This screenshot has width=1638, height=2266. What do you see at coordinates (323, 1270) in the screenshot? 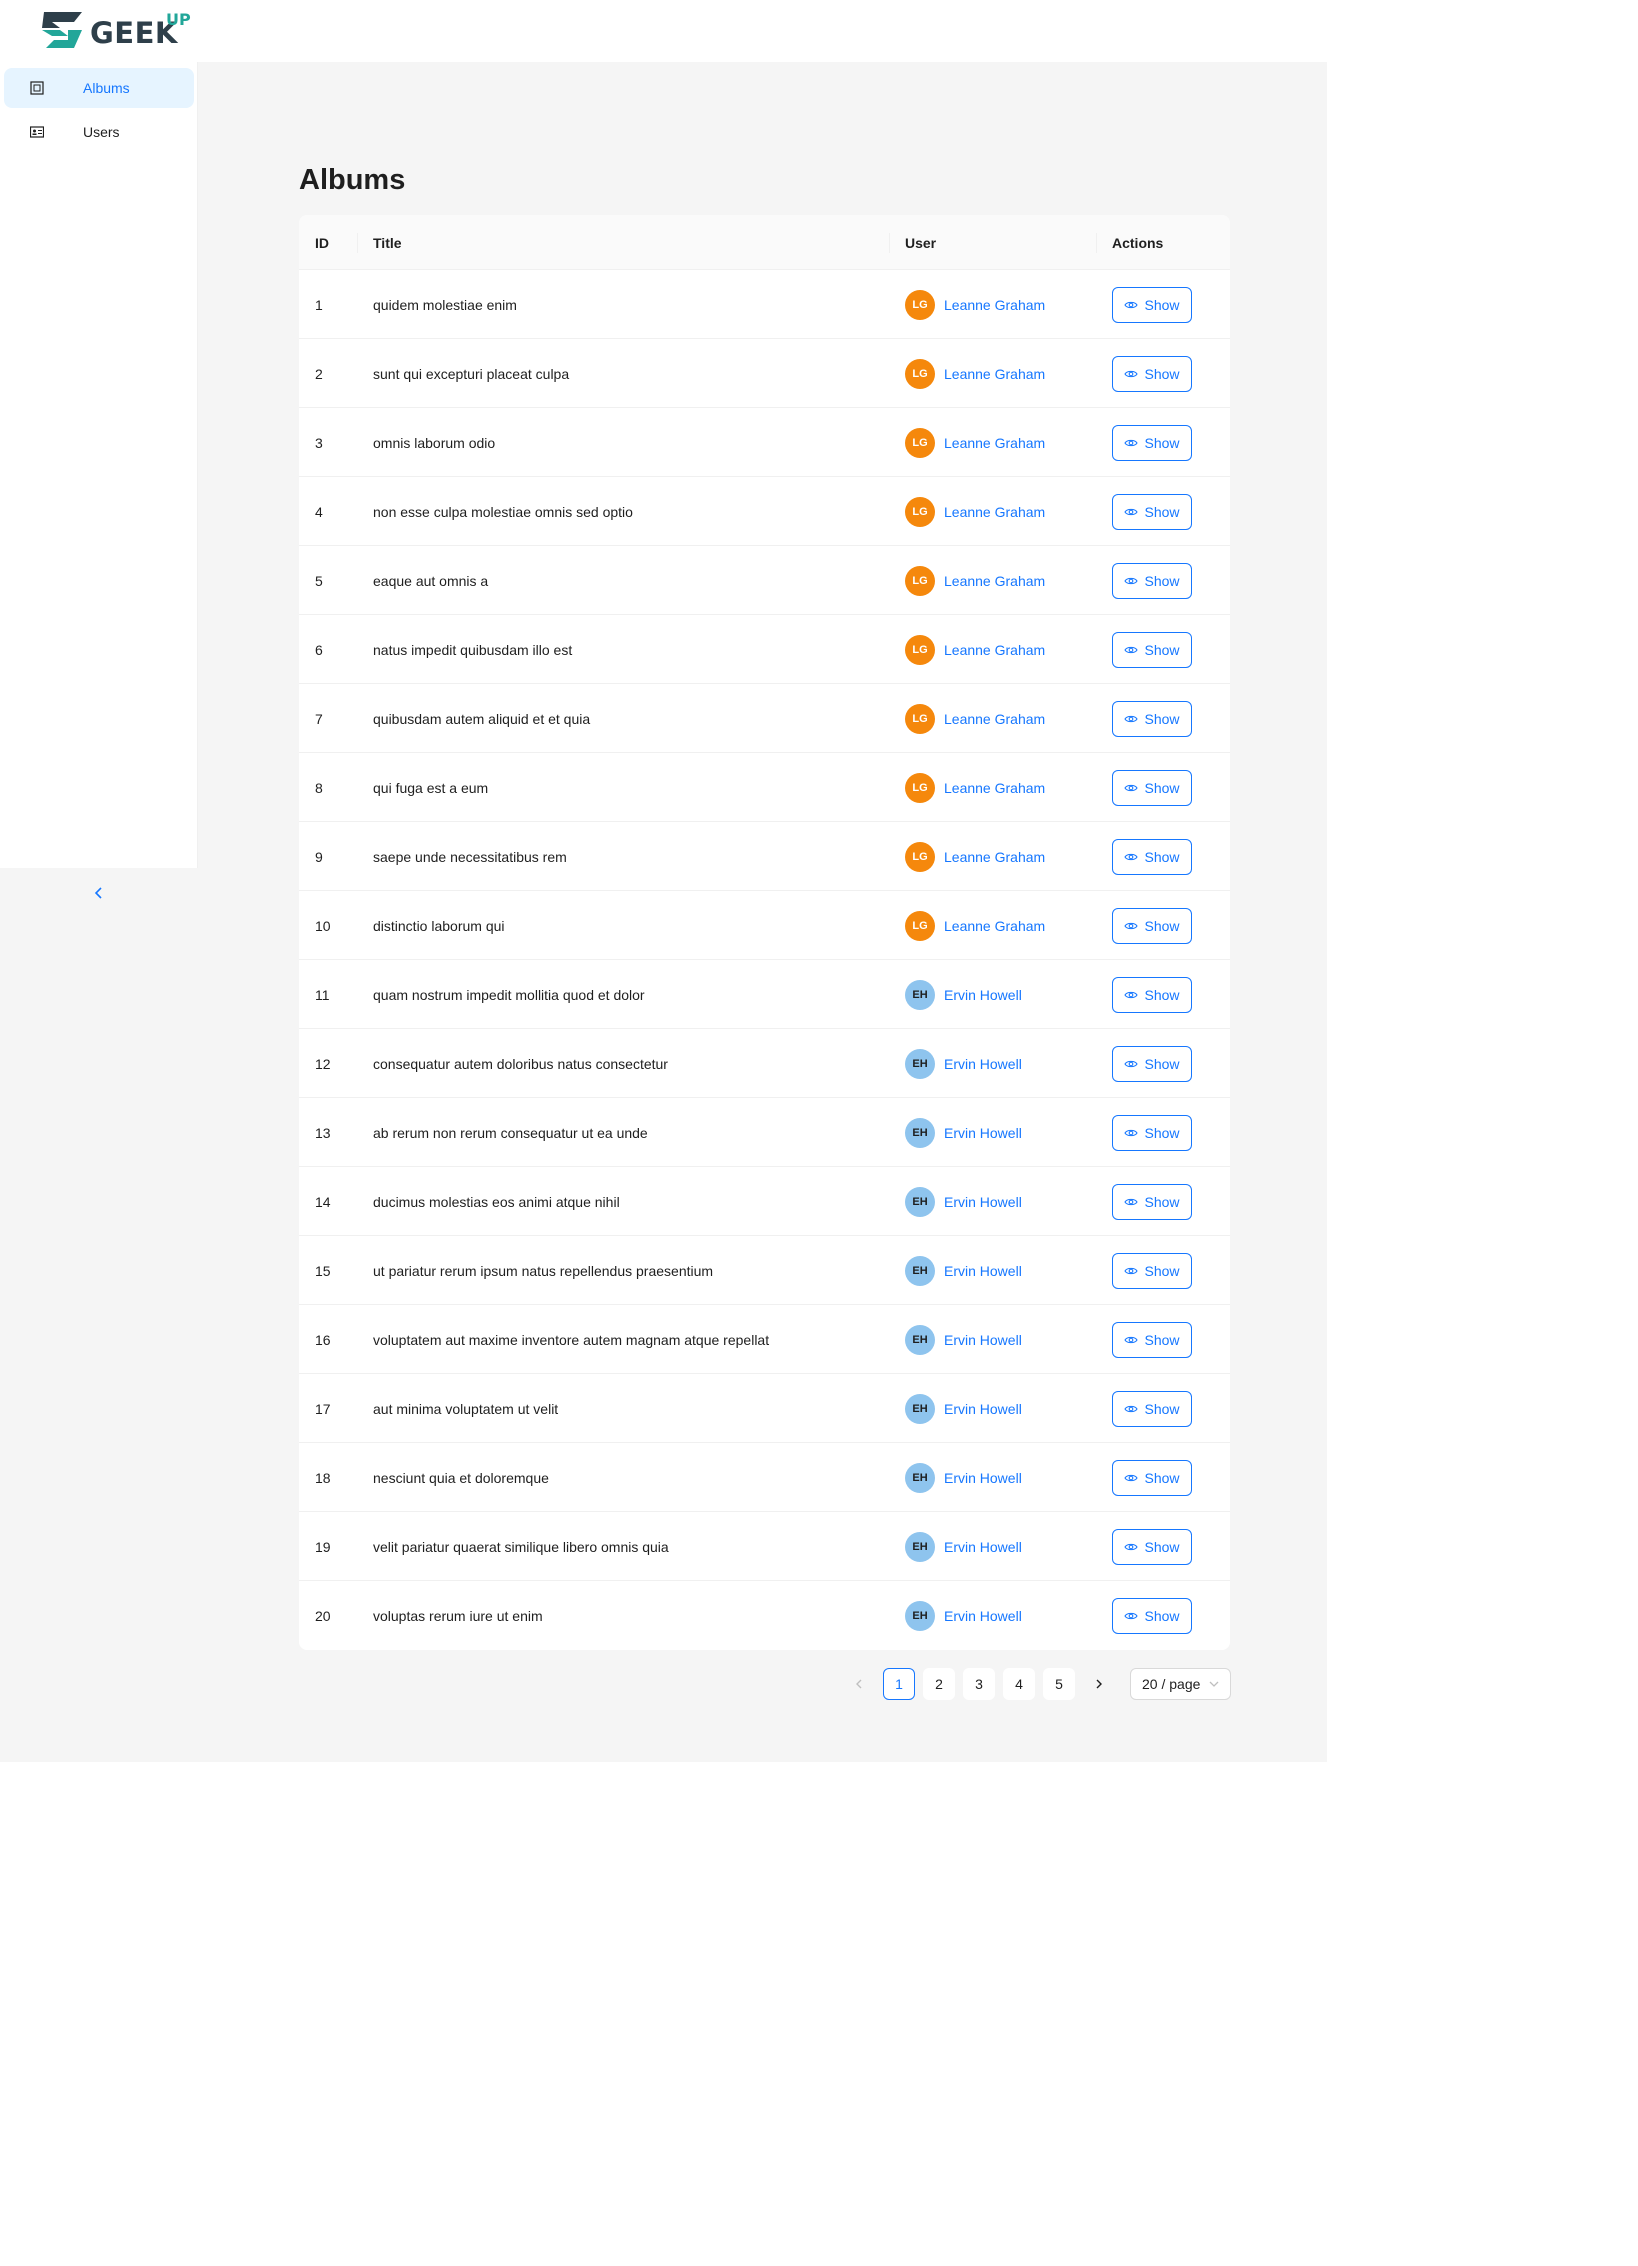
I see `row-id: 15` at bounding box center [323, 1270].